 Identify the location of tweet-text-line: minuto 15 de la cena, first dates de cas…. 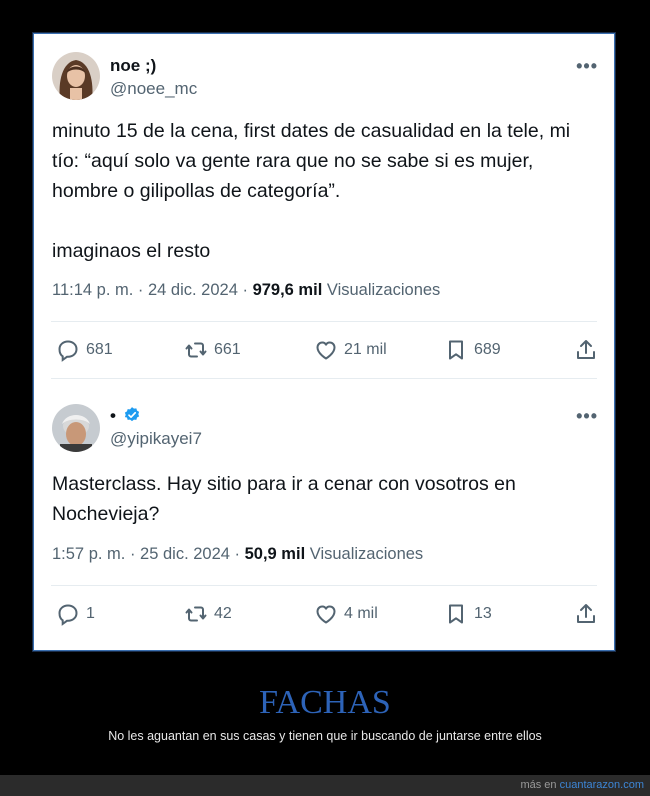
(311, 131).